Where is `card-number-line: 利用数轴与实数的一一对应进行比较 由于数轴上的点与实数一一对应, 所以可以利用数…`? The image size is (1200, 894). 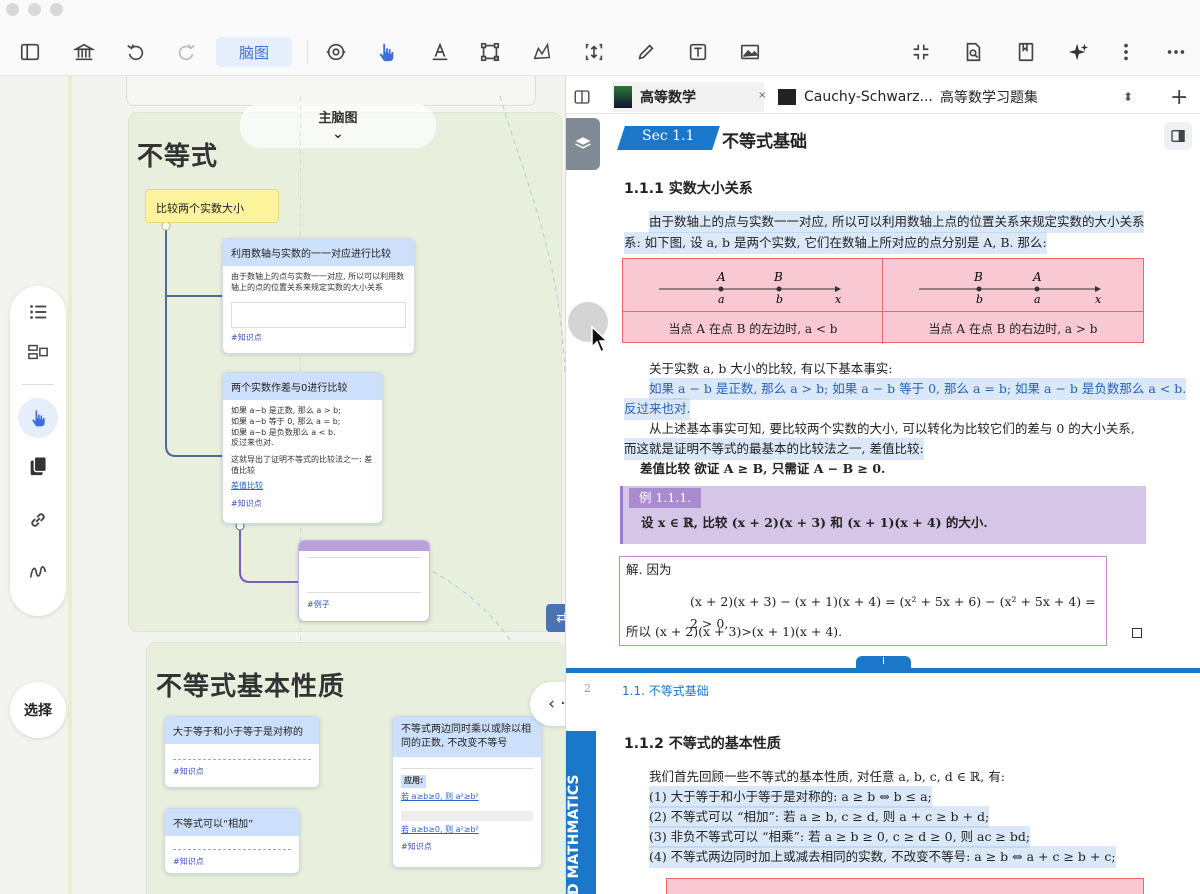 card-number-line: 利用数轴与实数的一一对应进行比较 由于数轴上的点与实数一一对应, 所以可以利用数… is located at coordinates (318, 296).